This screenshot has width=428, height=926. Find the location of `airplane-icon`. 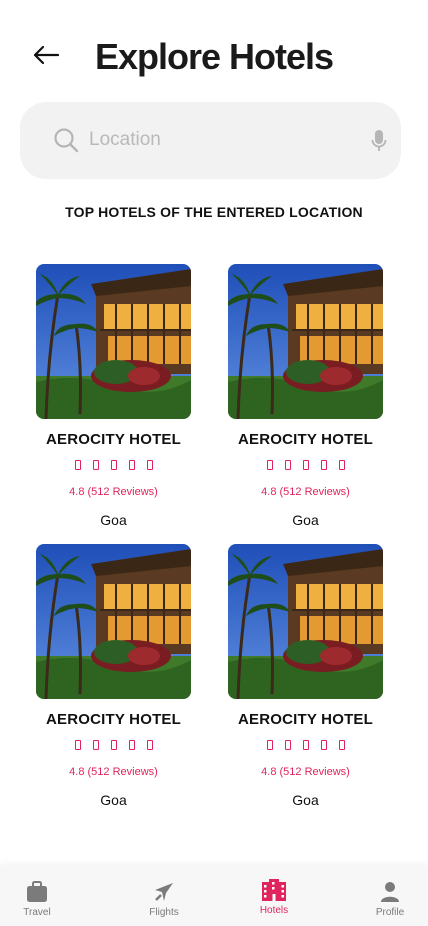

airplane-icon is located at coordinates (164, 892).